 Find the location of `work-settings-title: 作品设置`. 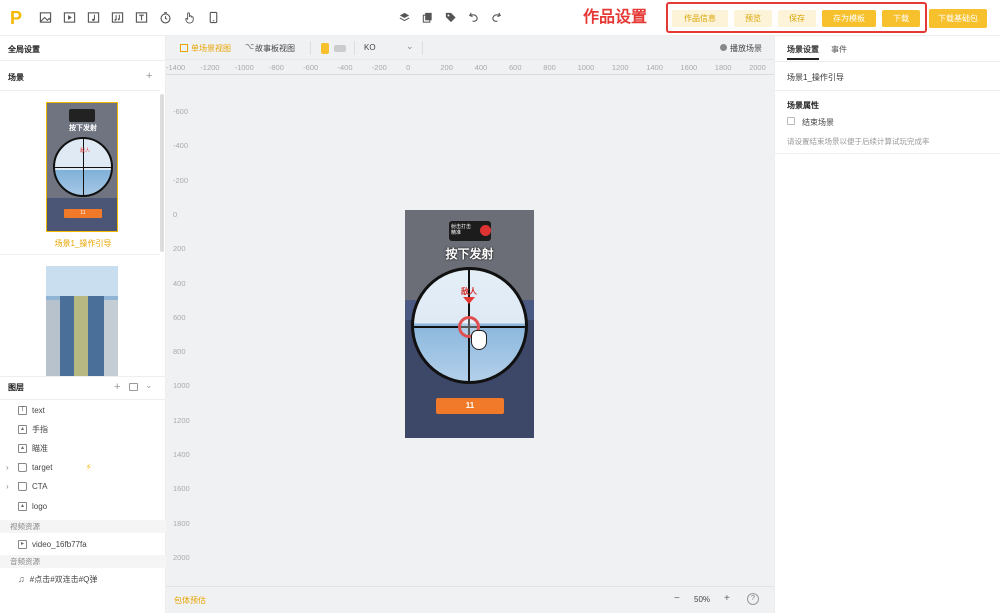

work-settings-title: 作品设置 is located at coordinates (615, 17).